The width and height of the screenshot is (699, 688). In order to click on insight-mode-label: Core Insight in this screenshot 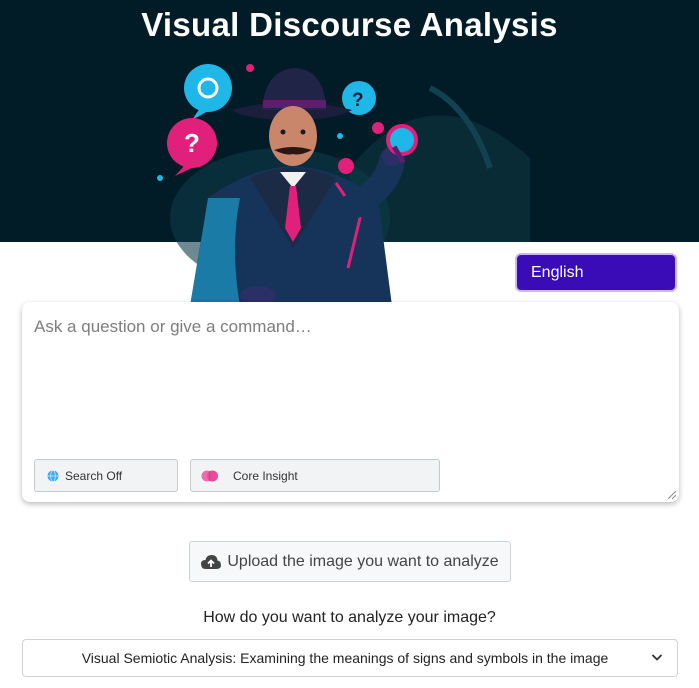, I will do `click(265, 475)`.